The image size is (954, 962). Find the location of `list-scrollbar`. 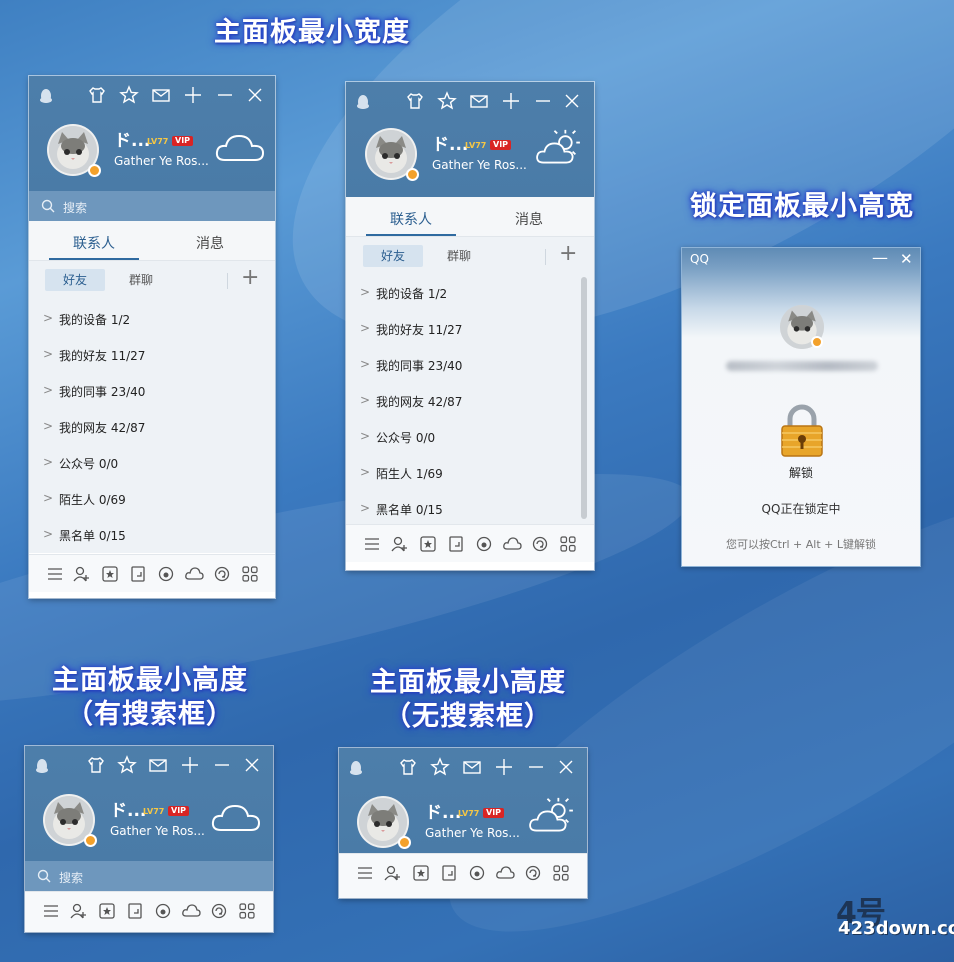

list-scrollbar is located at coordinates (584, 398).